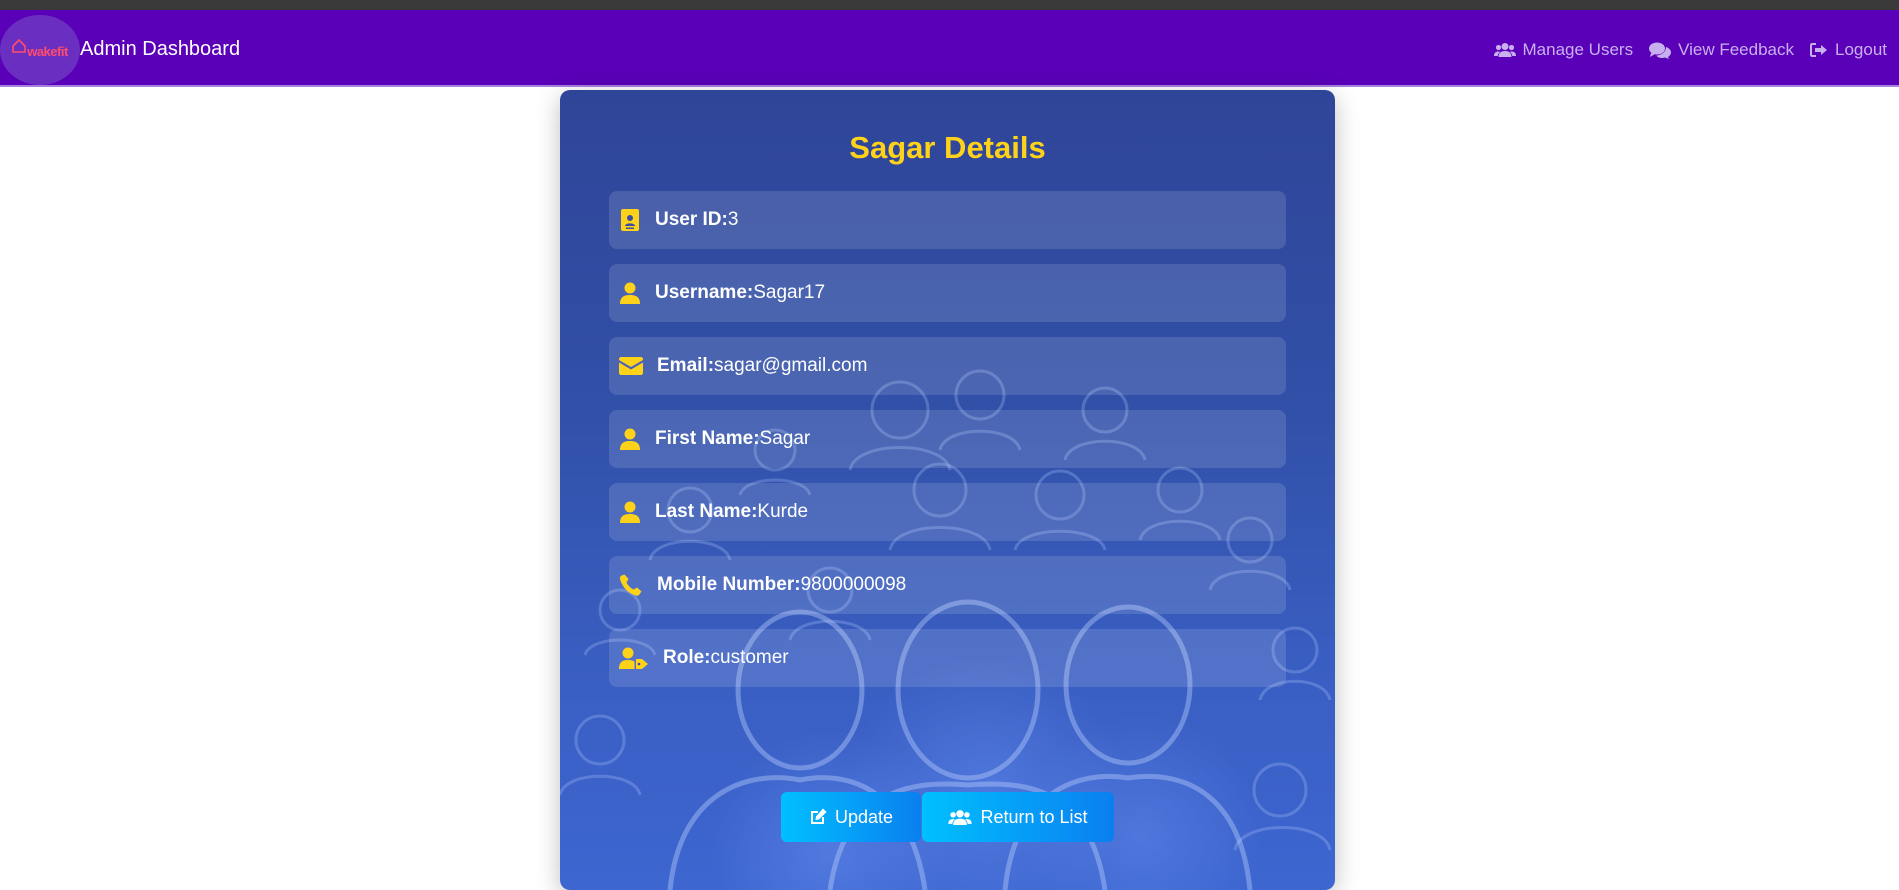  I want to click on field-label: Email:, so click(686, 365).